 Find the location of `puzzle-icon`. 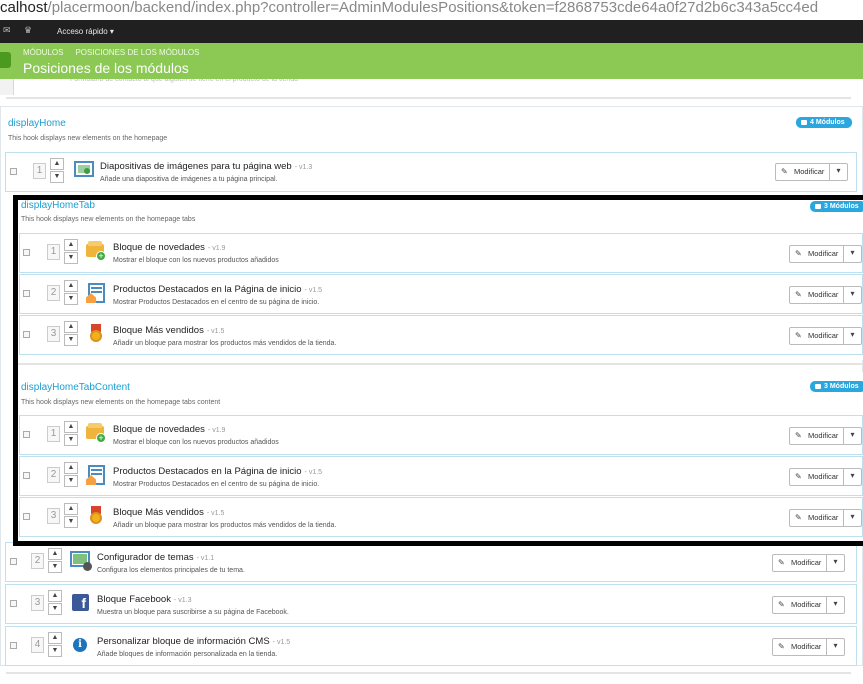

puzzle-icon is located at coordinates (5, 60).